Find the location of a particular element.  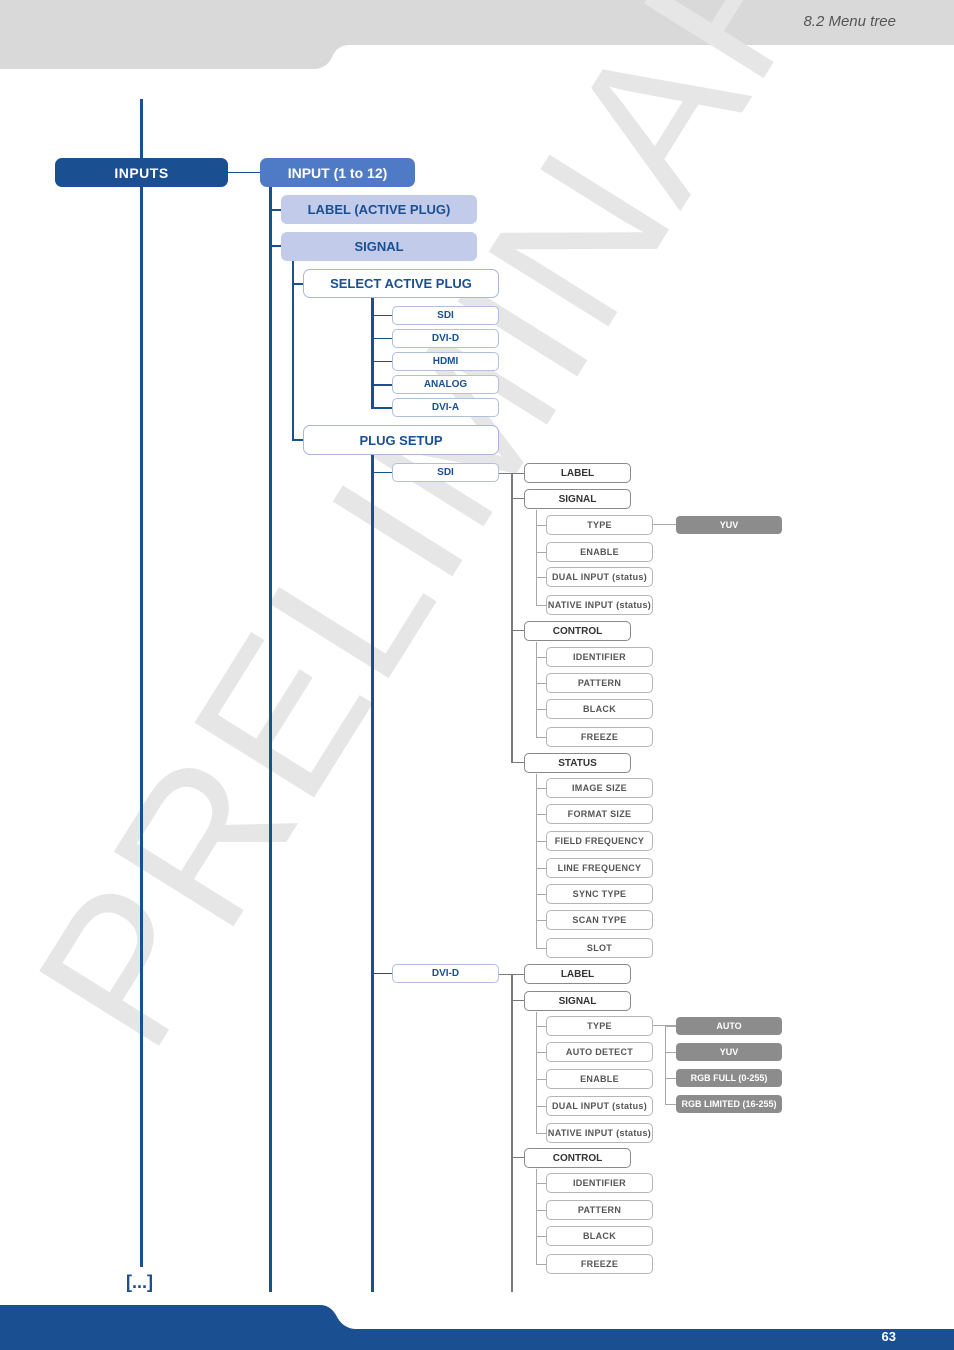

menu-node-sdi-control-item: BLACK is located at coordinates (599, 709).